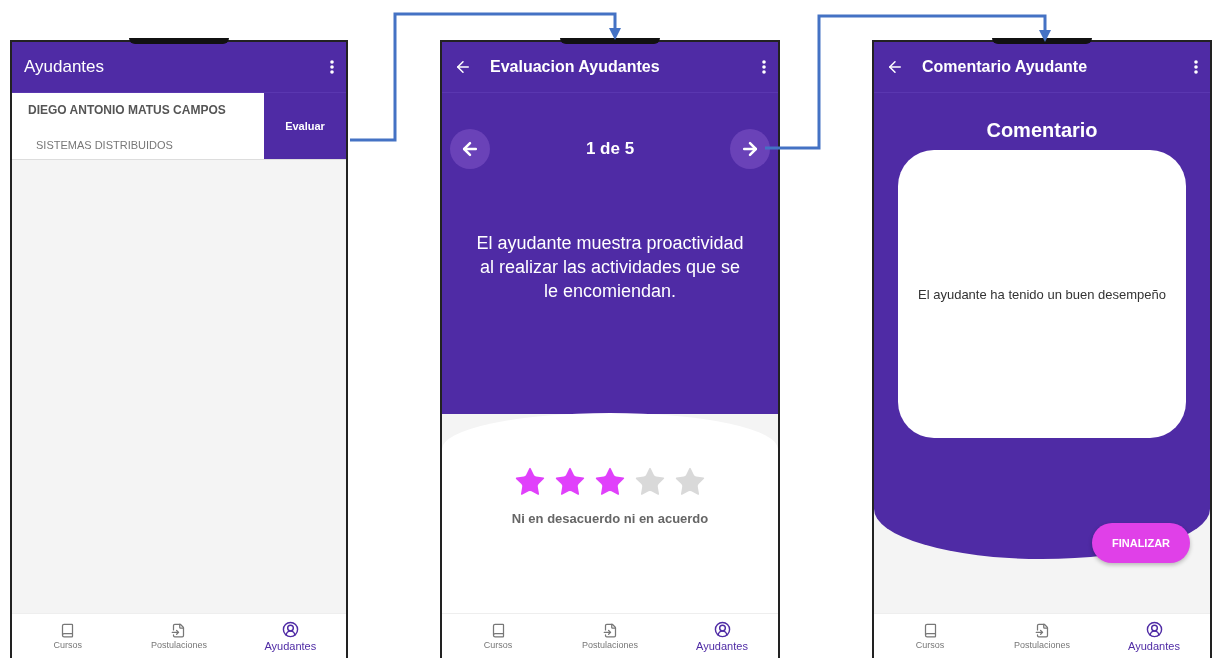 The width and height of the screenshot is (1223, 658). I want to click on list-row: DIEGO ANTONIO MATUS CAMPOS SISTEMAS DISTRIBUIDOS Evaluar, so click(179, 126).